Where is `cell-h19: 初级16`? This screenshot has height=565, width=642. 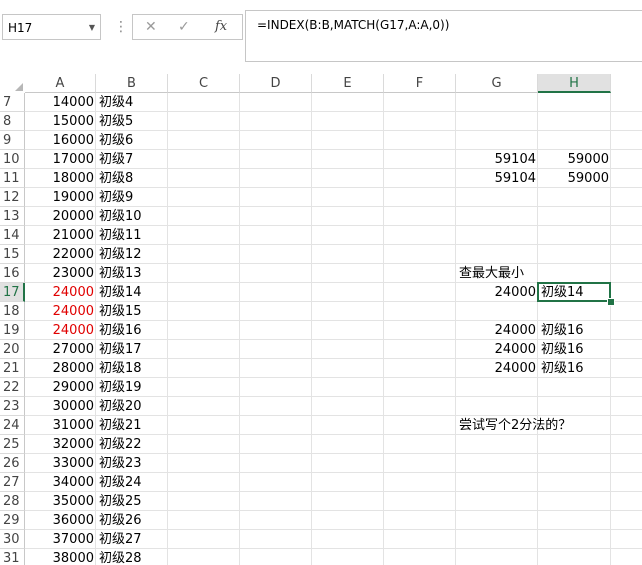
cell-h19: 初级16 is located at coordinates (562, 330).